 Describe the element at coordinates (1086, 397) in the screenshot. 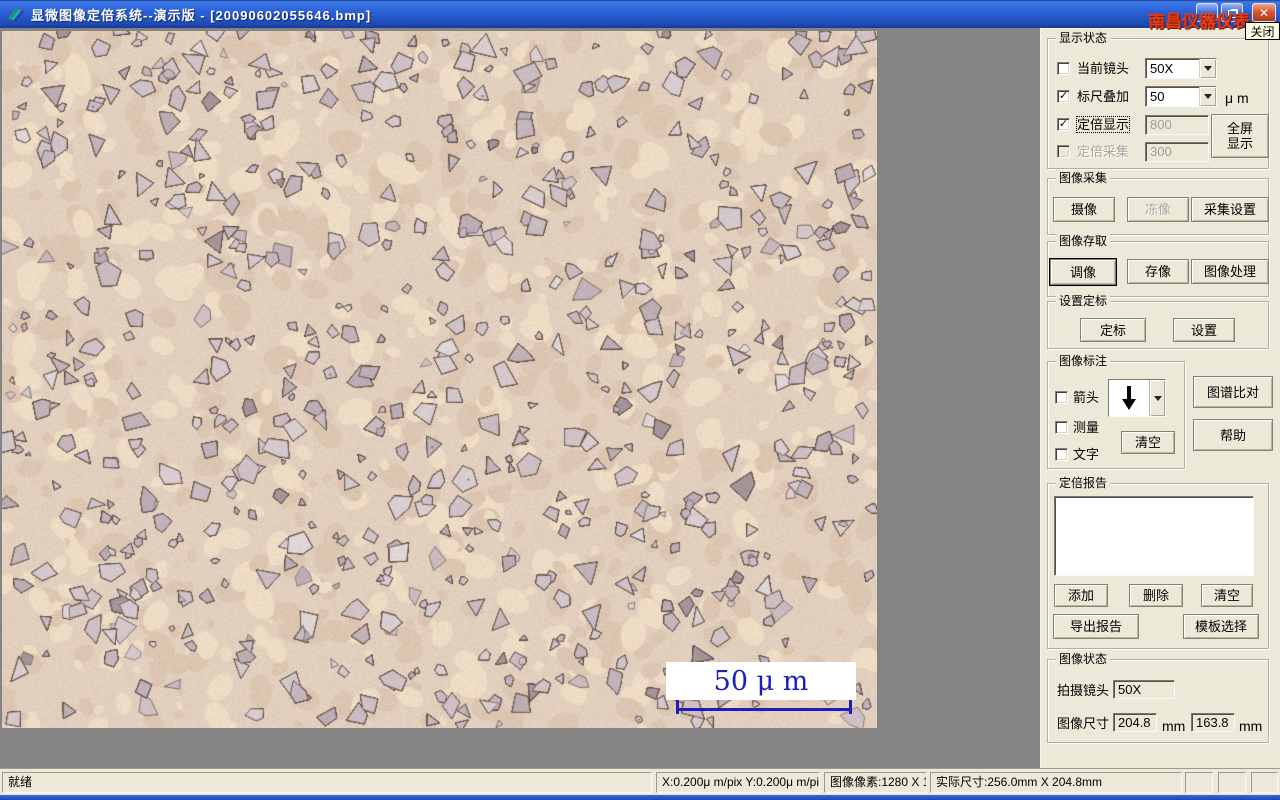

I see `arrow-label: 箭头` at that location.